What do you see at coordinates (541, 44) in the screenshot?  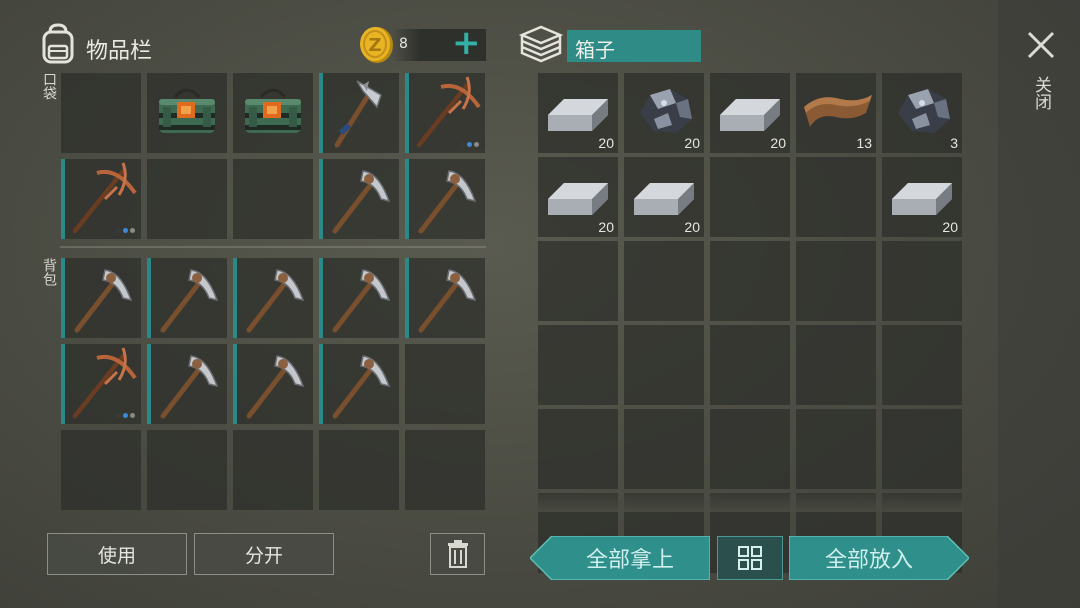 I see `box-icon` at bounding box center [541, 44].